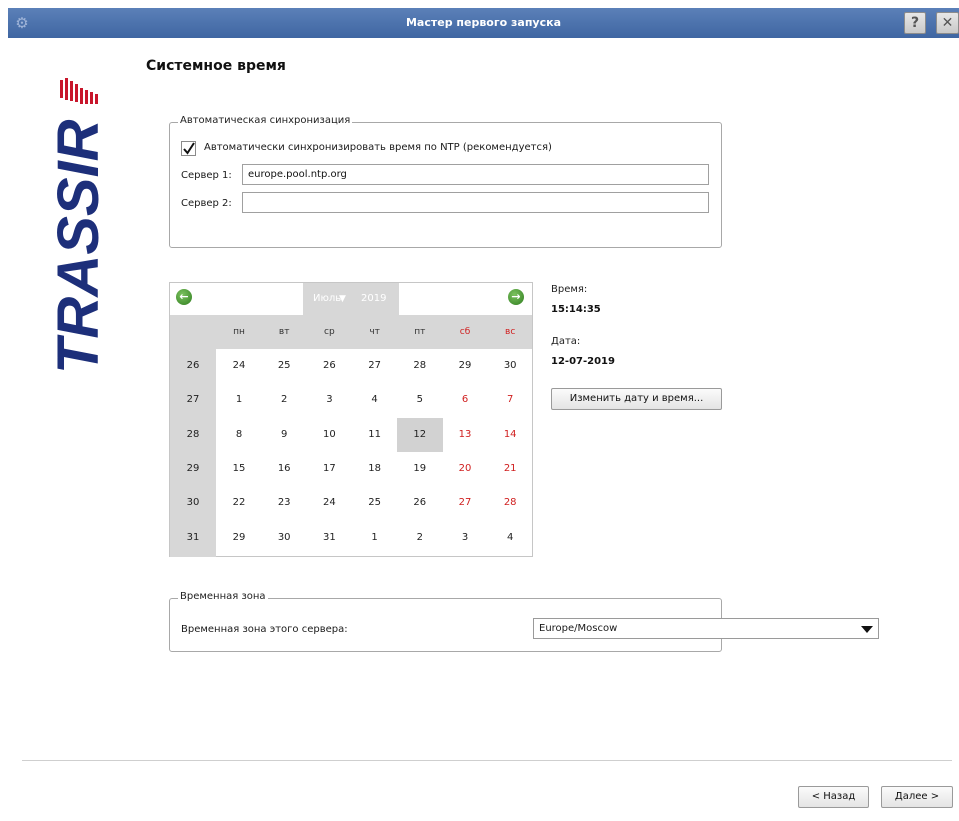  What do you see at coordinates (917, 797) in the screenshot?
I see `next-button: Далее >` at bounding box center [917, 797].